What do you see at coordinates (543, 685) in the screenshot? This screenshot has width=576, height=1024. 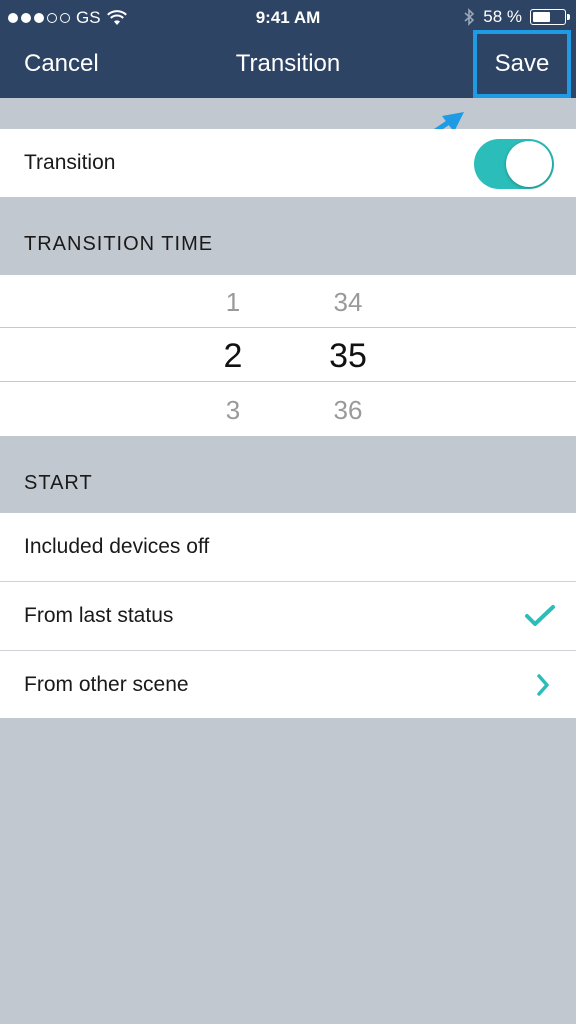 I see `chevron-right-icon` at bounding box center [543, 685].